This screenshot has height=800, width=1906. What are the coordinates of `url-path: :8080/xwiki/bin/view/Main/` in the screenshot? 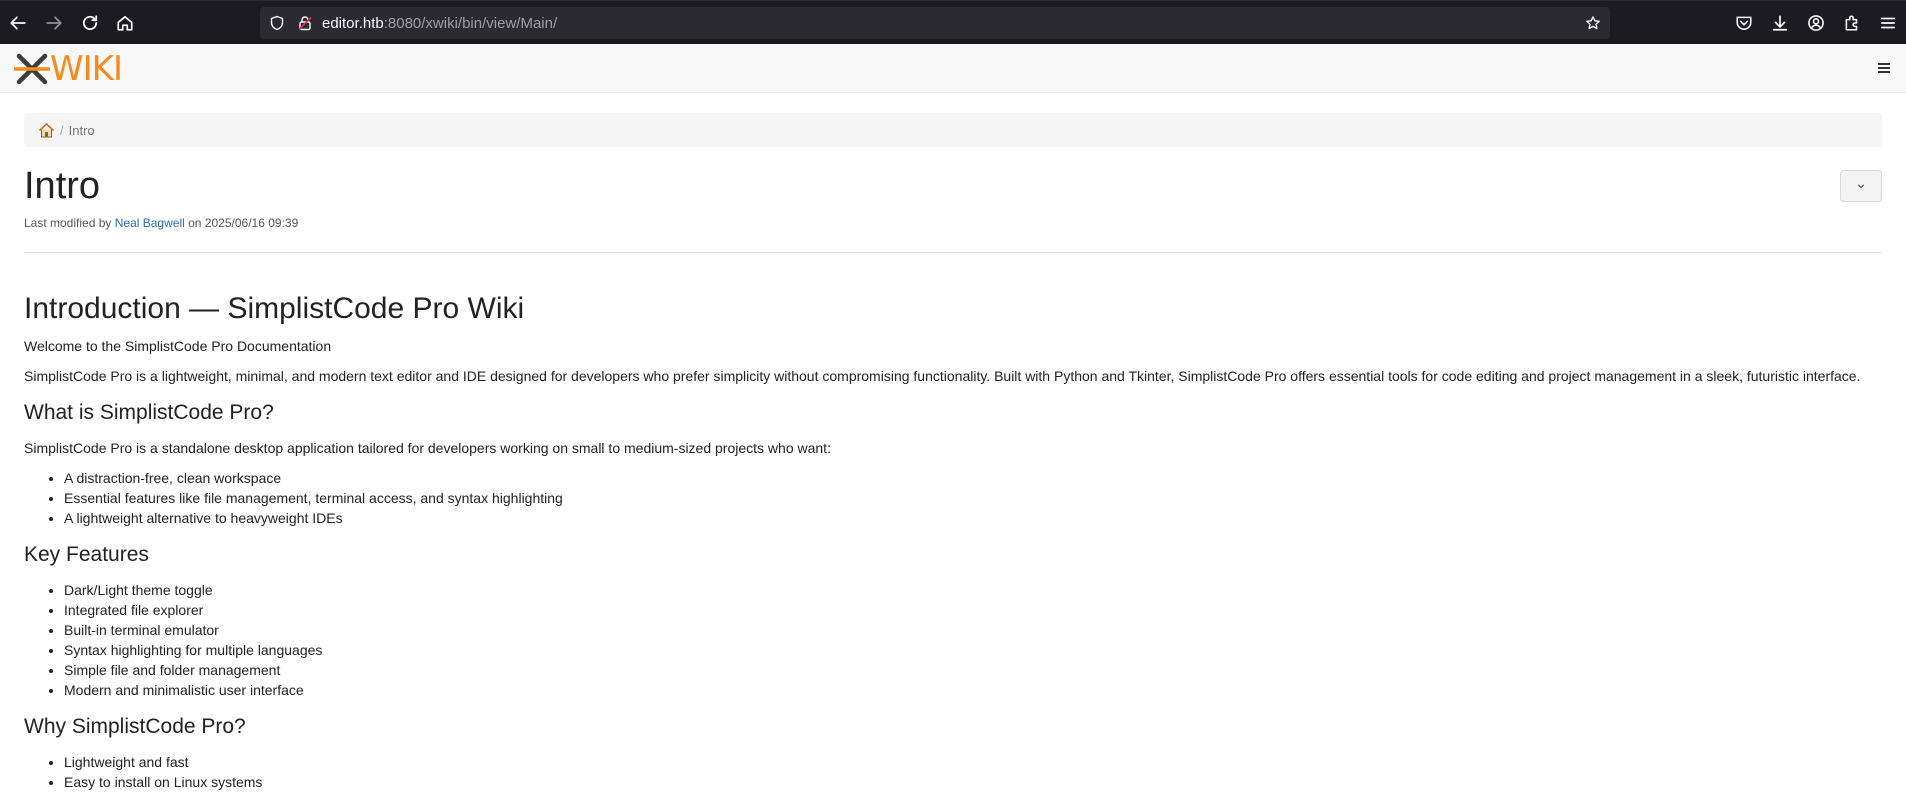 It's located at (470, 23).